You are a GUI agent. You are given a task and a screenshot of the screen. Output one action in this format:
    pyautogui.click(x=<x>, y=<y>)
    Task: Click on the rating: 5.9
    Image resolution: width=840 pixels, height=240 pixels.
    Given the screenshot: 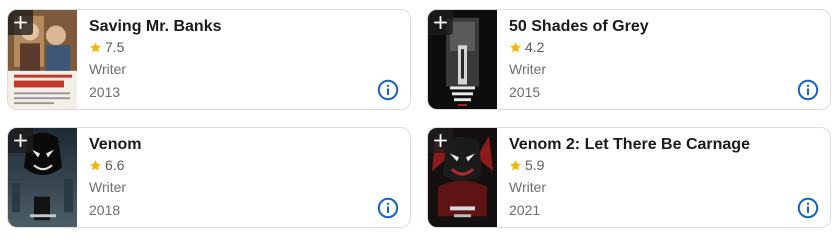 What is the action you would take?
    pyautogui.click(x=526, y=165)
    